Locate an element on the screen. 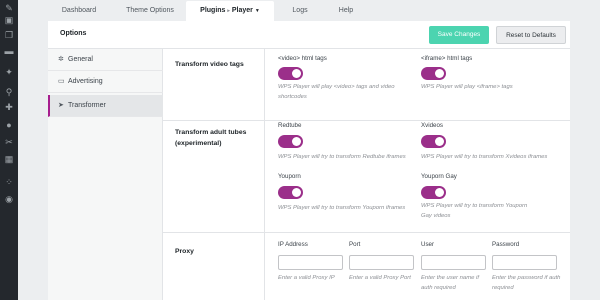 The height and width of the screenshot is (300, 600). xvideos-toggle is located at coordinates (433, 141).